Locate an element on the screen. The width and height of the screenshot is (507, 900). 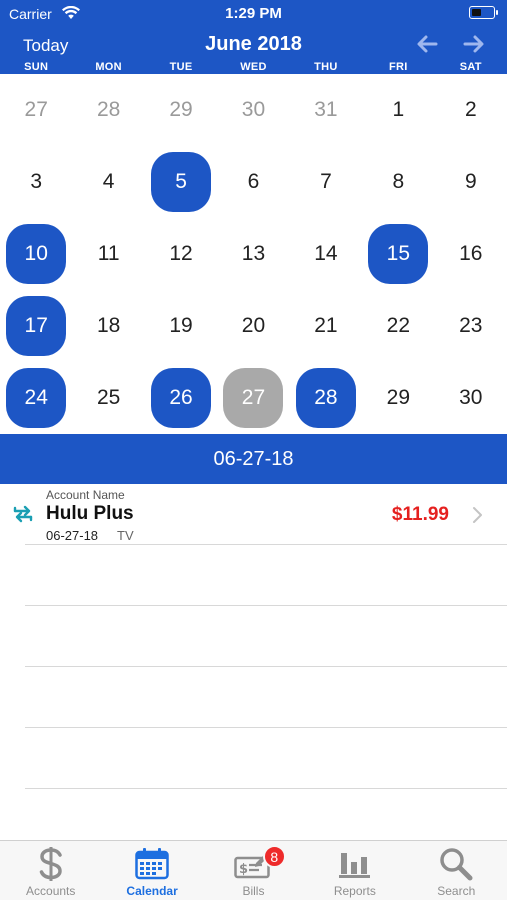
calendar-cell: 7 is located at coordinates (326, 182).